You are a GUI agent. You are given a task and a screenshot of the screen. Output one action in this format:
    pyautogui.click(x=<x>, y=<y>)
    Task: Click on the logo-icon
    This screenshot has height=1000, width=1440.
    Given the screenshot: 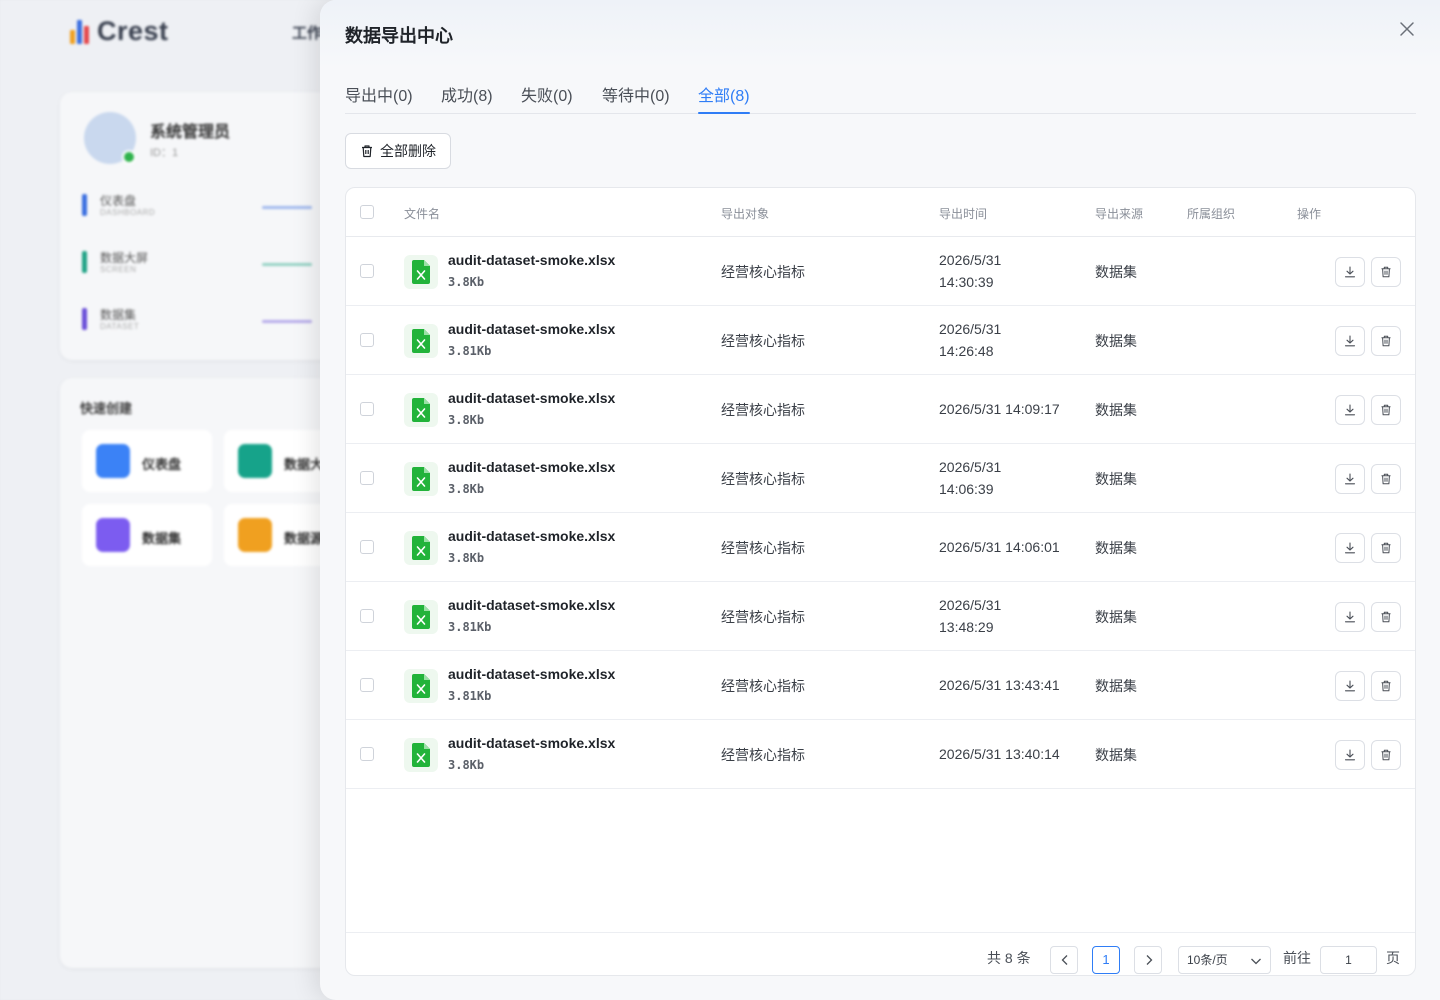 What is the action you would take?
    pyautogui.click(x=79, y=31)
    